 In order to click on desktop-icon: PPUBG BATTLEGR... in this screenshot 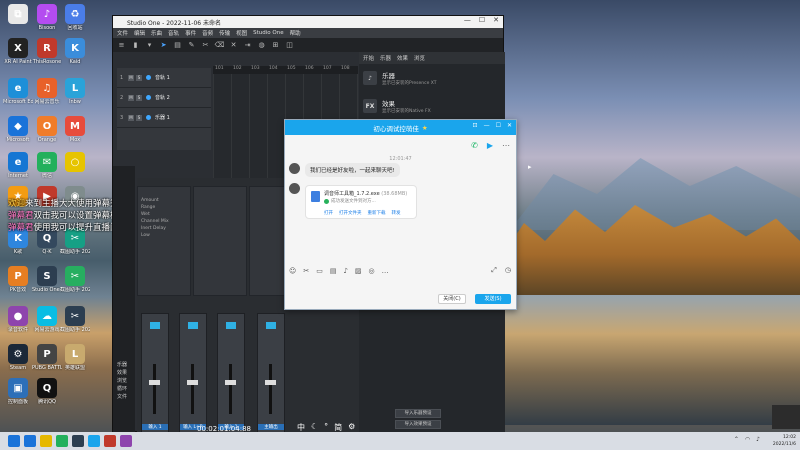, I will do `click(47, 357)`.